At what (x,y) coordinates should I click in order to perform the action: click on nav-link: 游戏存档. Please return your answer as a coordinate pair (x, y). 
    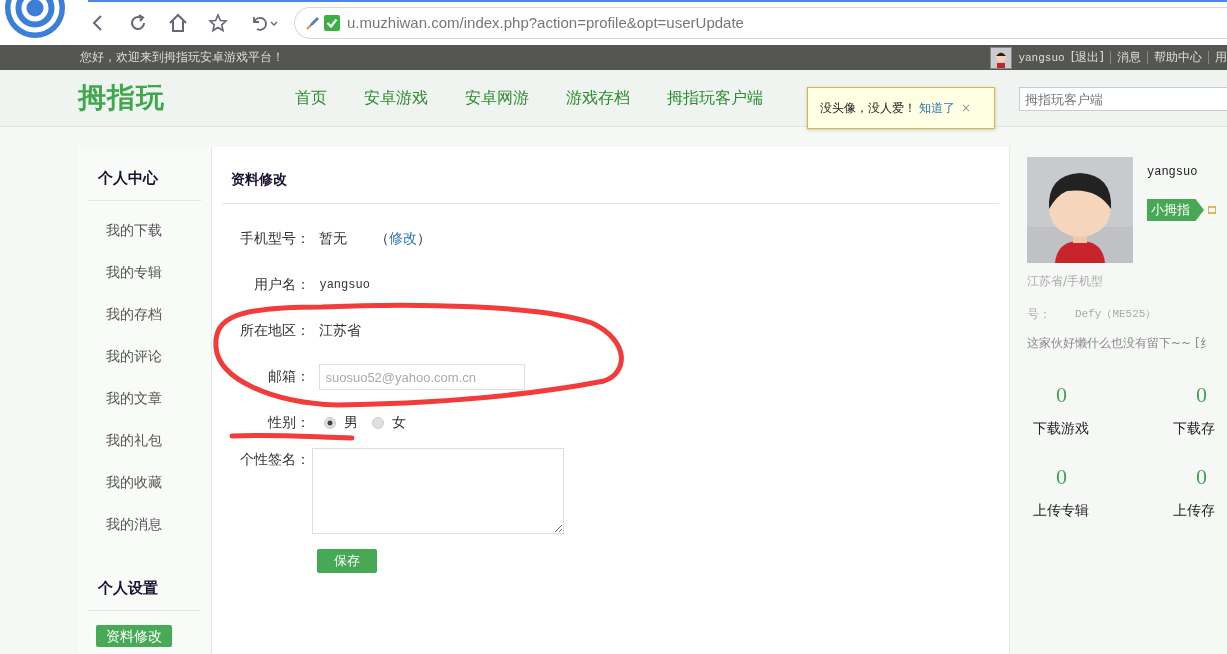
    Looking at the image, I should click on (598, 98).